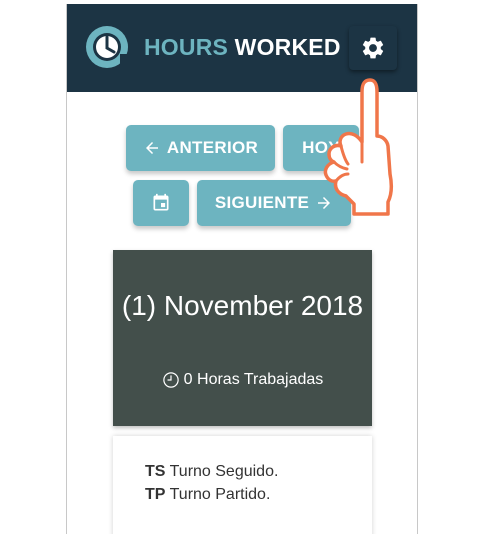  I want to click on settings-button, so click(373, 48).